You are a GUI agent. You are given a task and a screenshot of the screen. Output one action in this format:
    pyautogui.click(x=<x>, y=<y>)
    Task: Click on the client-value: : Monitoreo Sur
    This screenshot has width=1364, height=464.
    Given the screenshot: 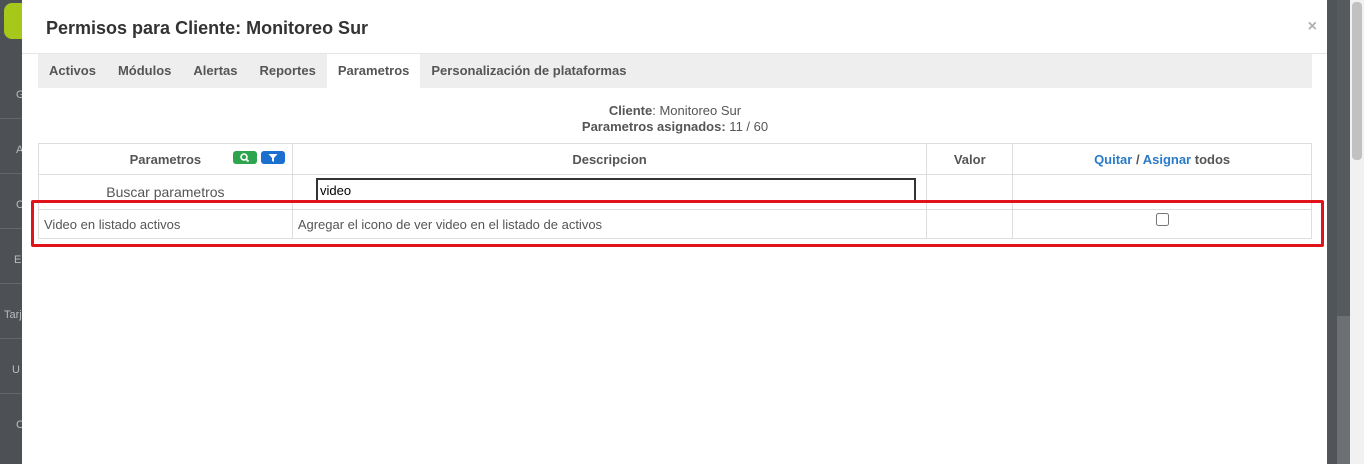 What is the action you would take?
    pyautogui.click(x=697, y=110)
    